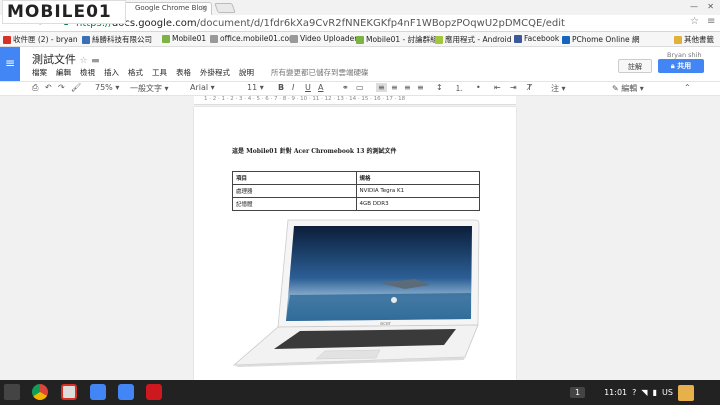 The width and height of the screenshot is (720, 405). Describe the element at coordinates (473, 39) in the screenshot. I see `bookmark-android: 應用程式 - Android` at that location.